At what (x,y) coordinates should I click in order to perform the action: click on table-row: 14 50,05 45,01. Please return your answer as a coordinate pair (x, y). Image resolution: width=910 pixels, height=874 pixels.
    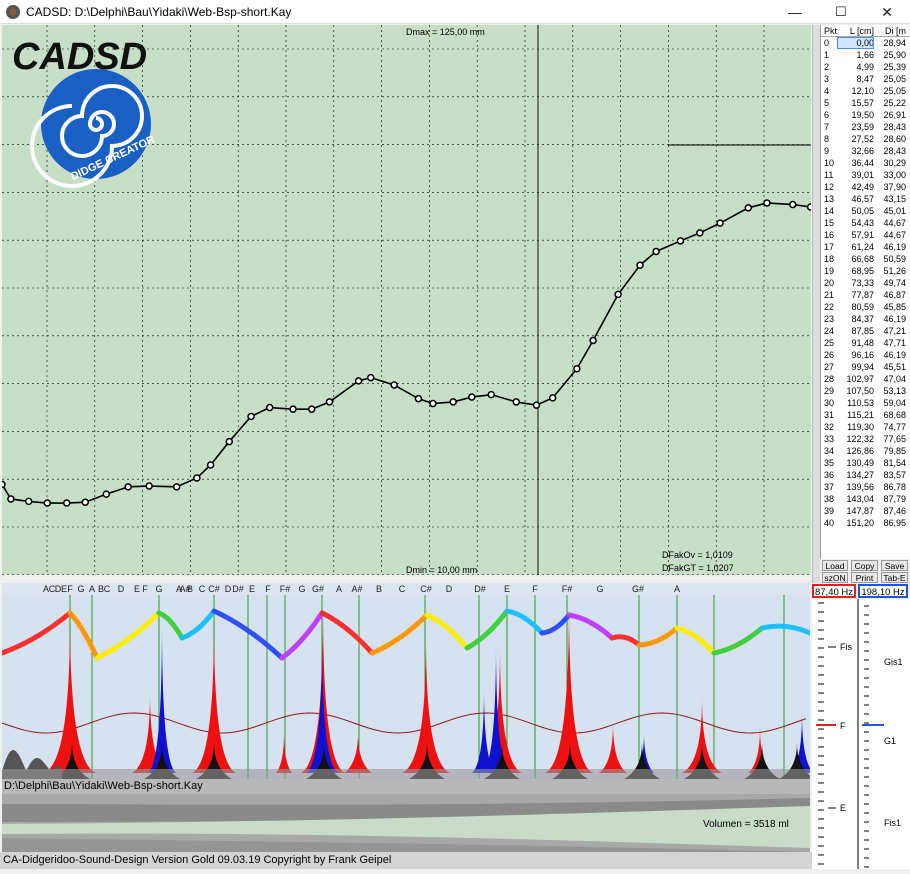
    Looking at the image, I should click on (865, 211).